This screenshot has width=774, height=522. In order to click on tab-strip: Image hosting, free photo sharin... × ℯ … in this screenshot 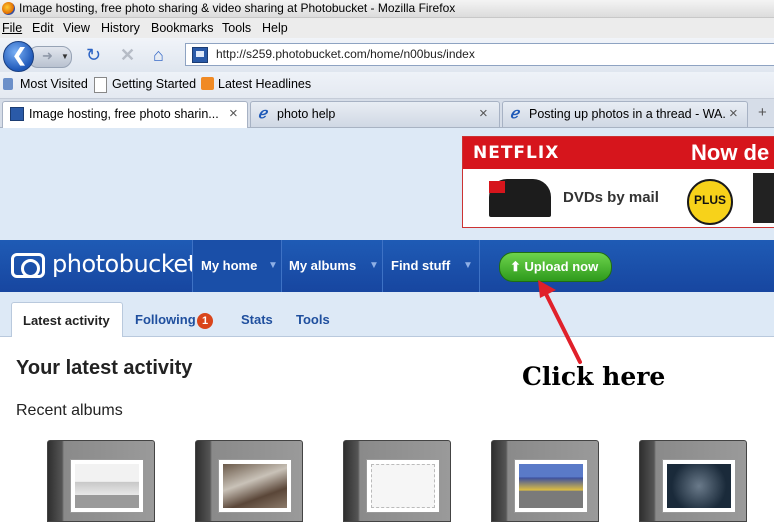, I will do `click(387, 113)`.